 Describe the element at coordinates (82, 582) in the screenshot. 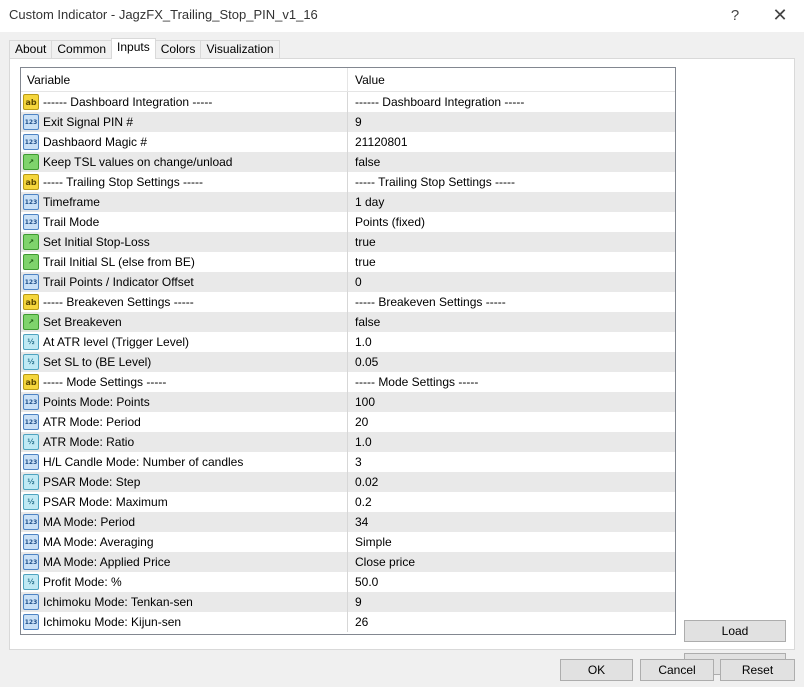

I see `variable-label: Profit Mode: %` at that location.